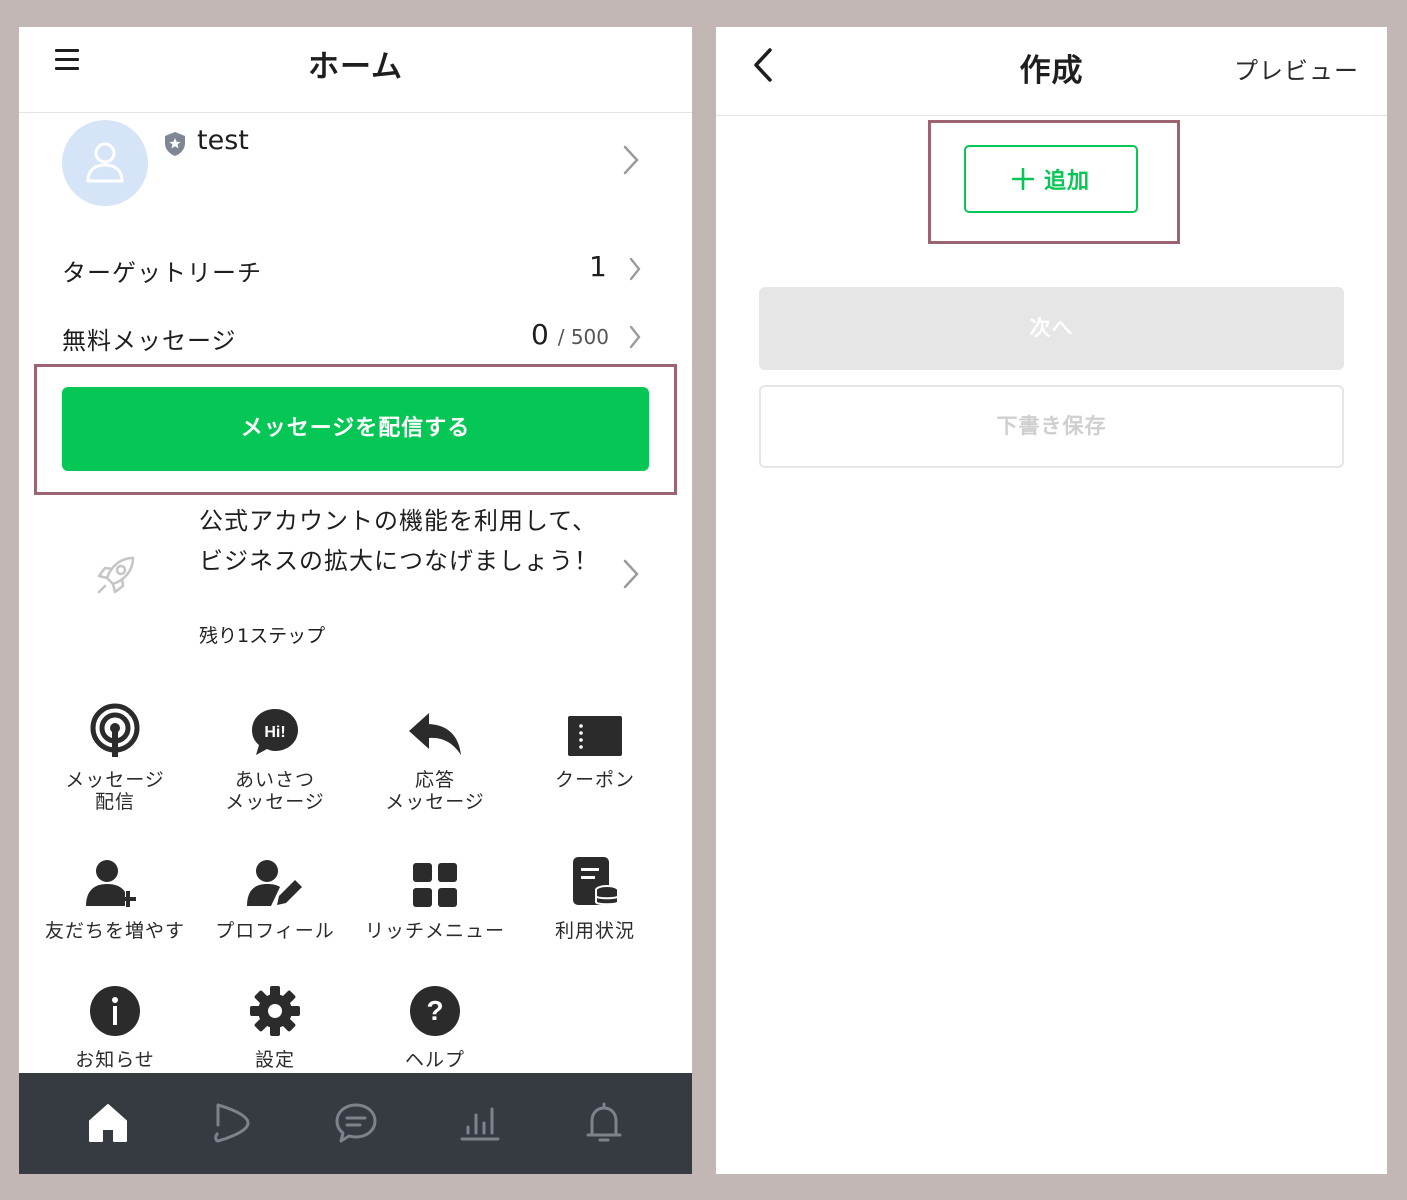  Describe the element at coordinates (434, 1060) in the screenshot. I see `tile-label: ヘルプ` at that location.